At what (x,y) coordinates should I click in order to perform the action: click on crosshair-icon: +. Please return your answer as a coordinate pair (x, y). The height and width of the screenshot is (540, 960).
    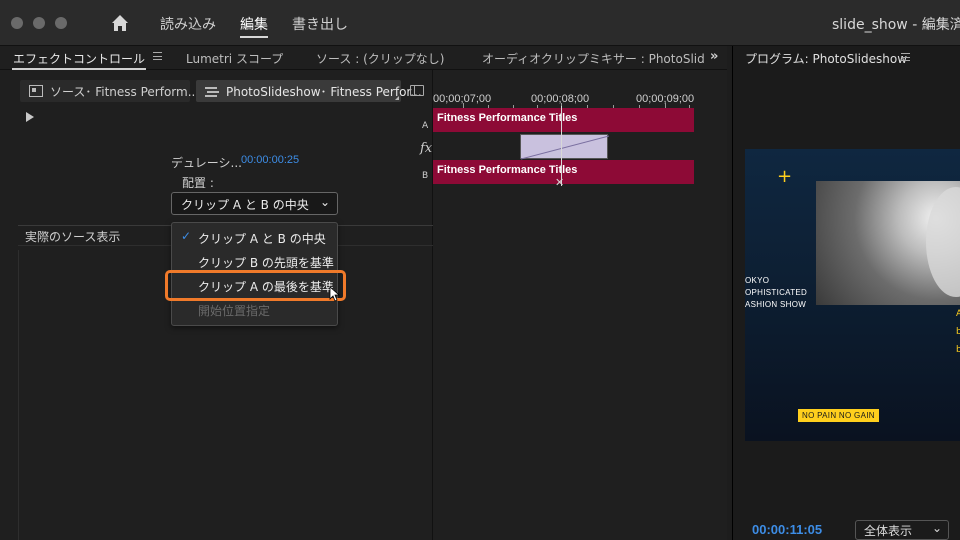
    Looking at the image, I should click on (785, 176).